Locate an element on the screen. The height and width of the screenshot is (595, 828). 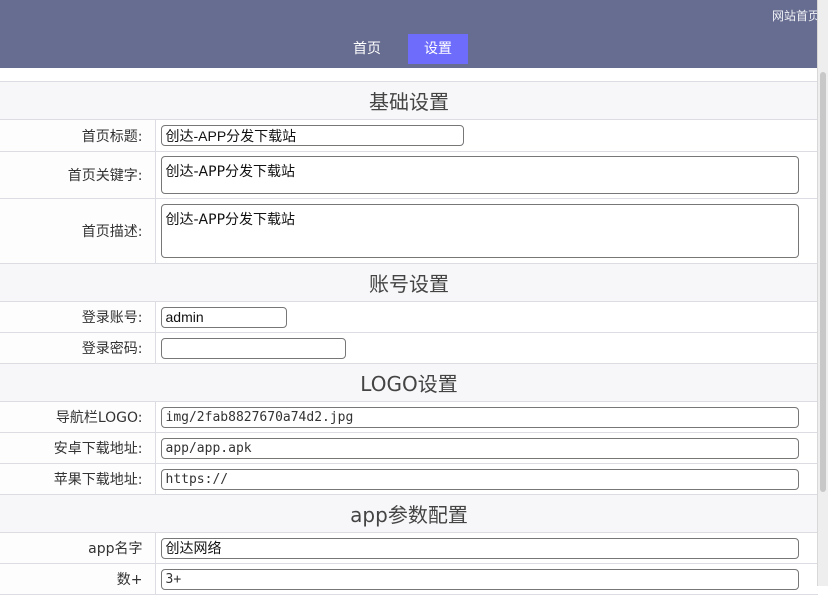
app-count-input is located at coordinates (479, 579).